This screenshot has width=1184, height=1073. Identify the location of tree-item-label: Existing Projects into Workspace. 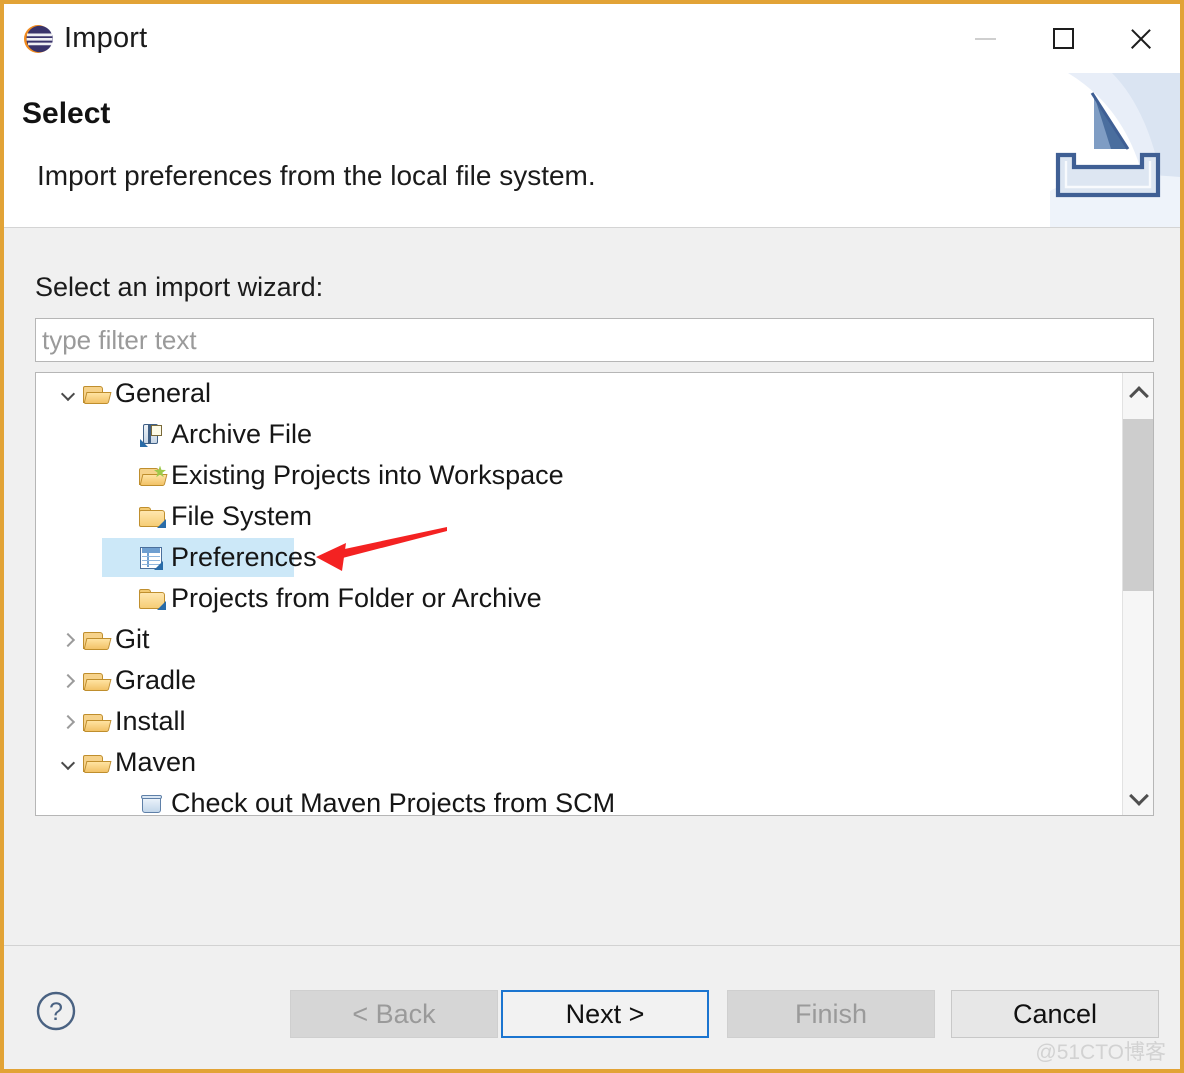
(367, 475).